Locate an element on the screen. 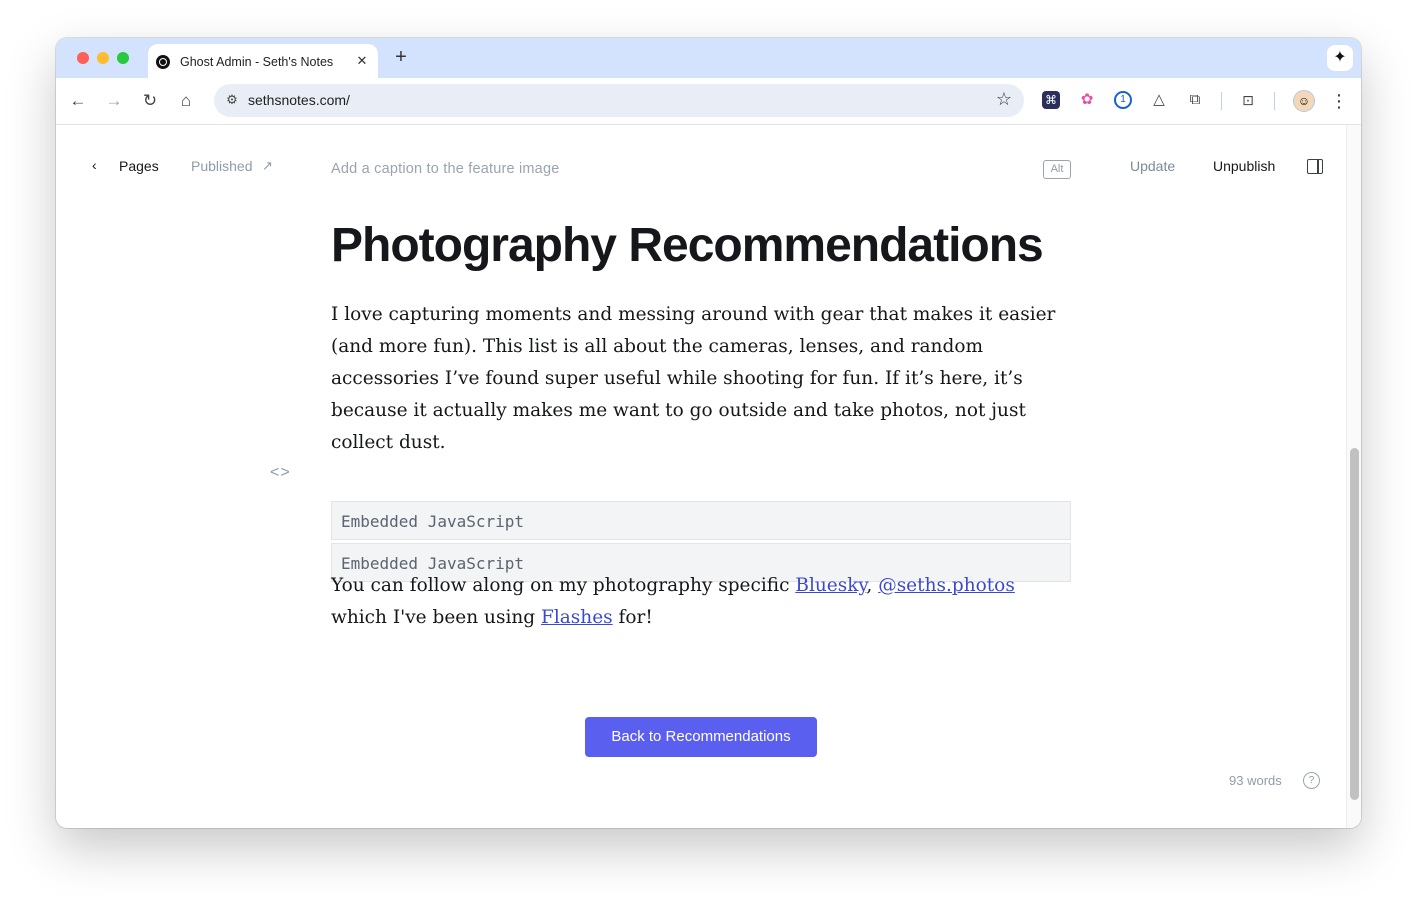 Image resolution: width=1417 pixels, height=903 pixels. flashes-link: Flashes is located at coordinates (577, 617).